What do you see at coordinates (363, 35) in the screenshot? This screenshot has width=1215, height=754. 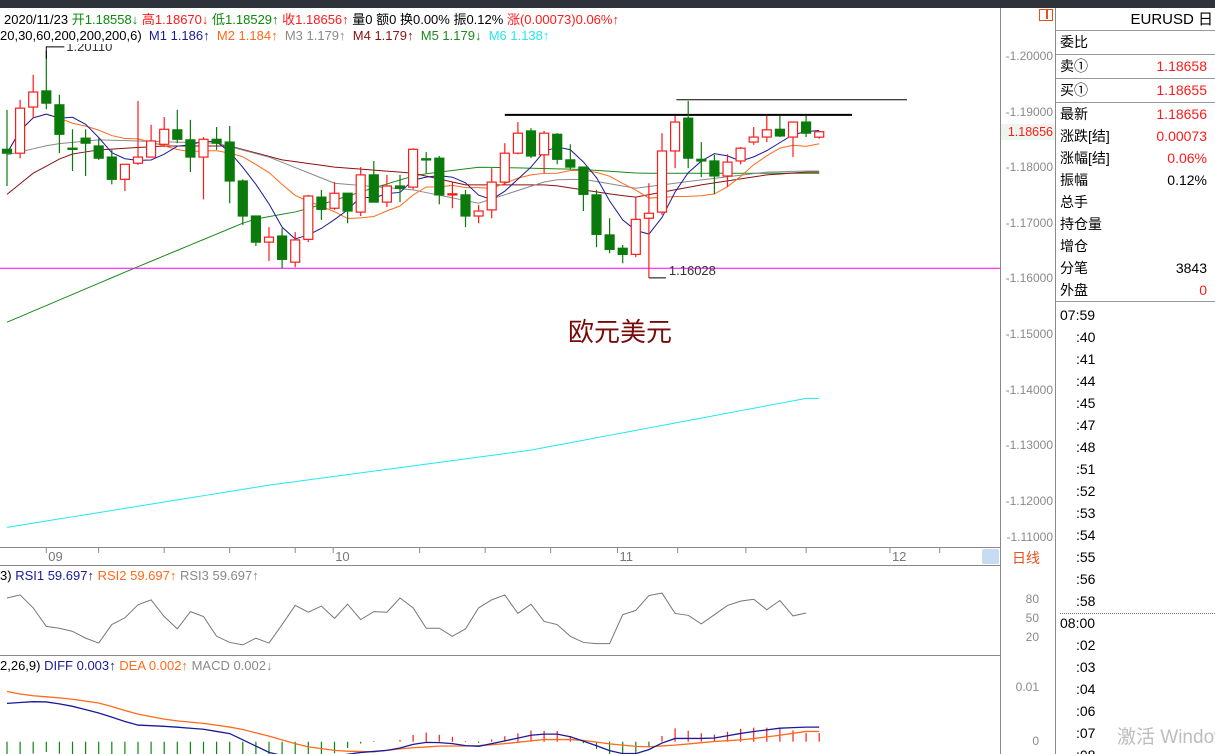 I see `ma-label-m4: M4` at bounding box center [363, 35].